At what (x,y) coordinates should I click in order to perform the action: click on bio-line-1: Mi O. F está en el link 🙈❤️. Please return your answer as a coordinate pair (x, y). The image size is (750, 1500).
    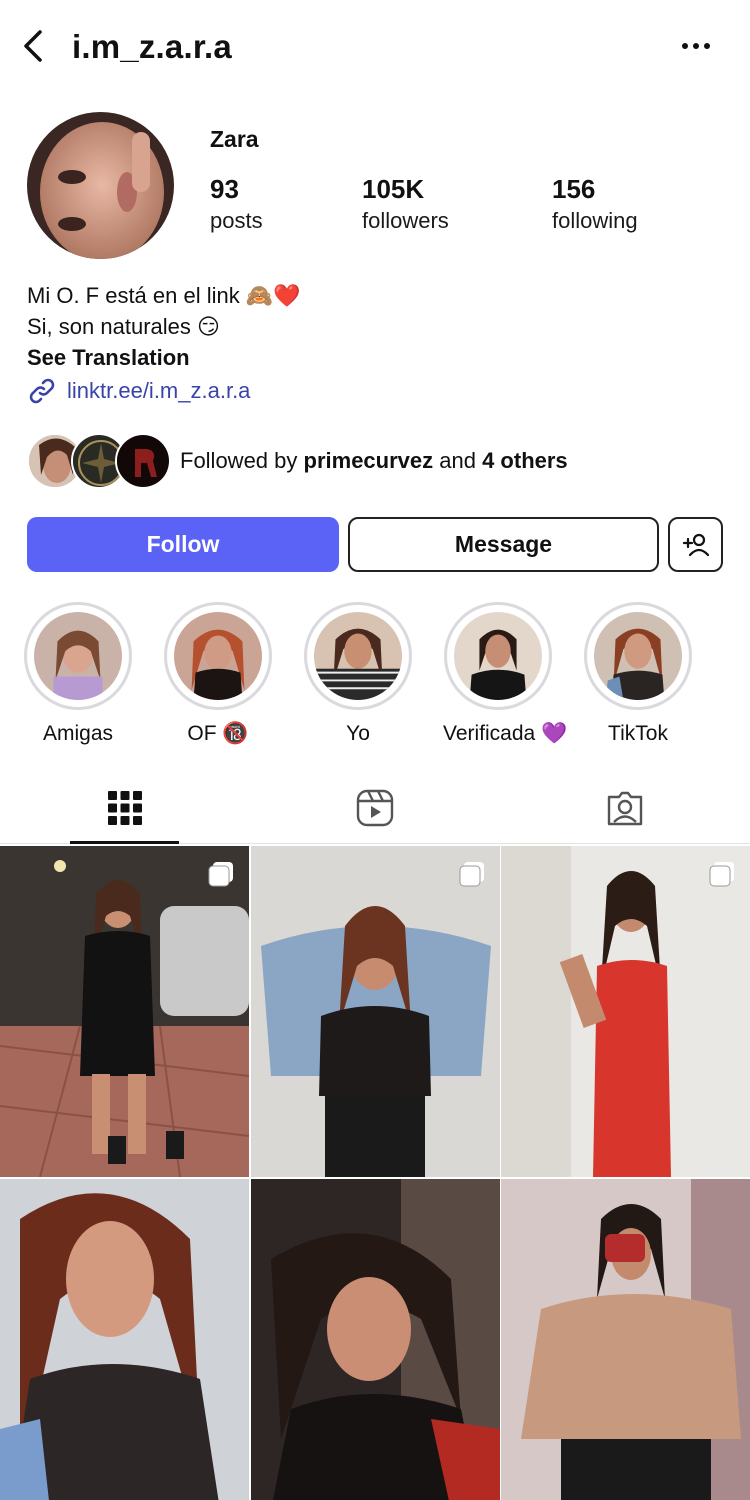
    Looking at the image, I should click on (164, 295).